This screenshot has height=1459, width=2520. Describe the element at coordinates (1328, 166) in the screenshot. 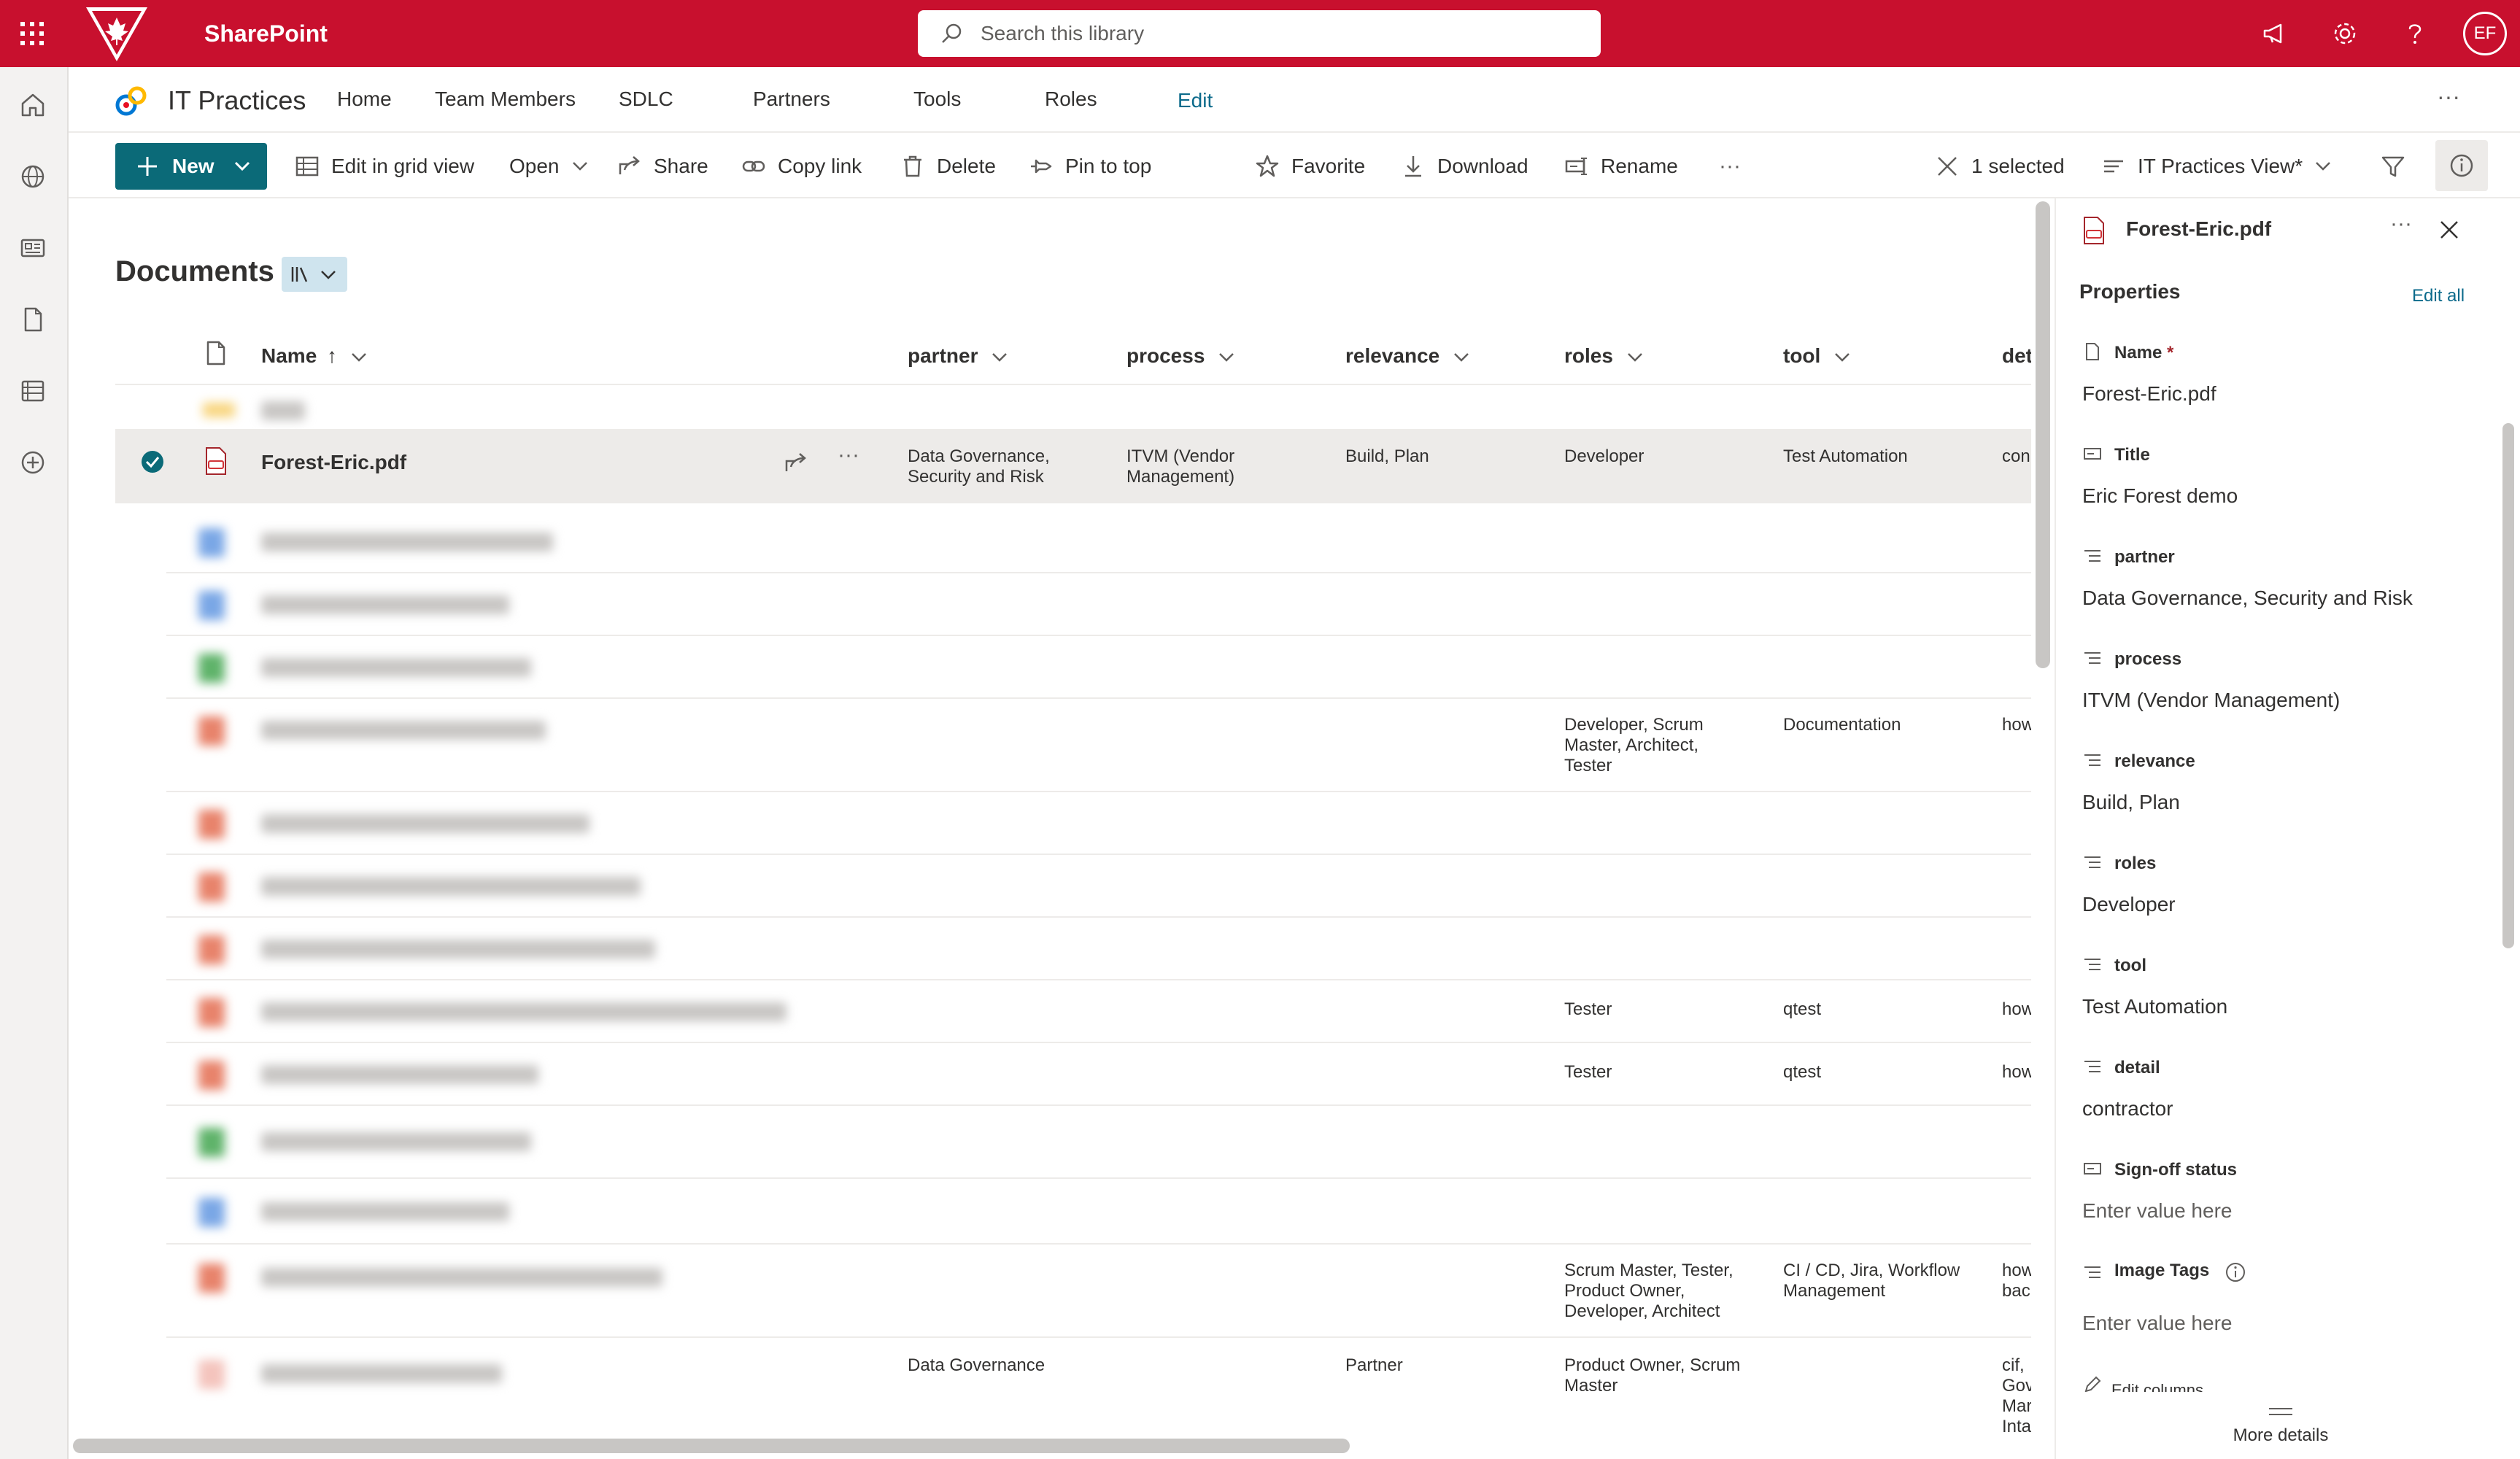

I see `favorite-label: Favorite` at that location.